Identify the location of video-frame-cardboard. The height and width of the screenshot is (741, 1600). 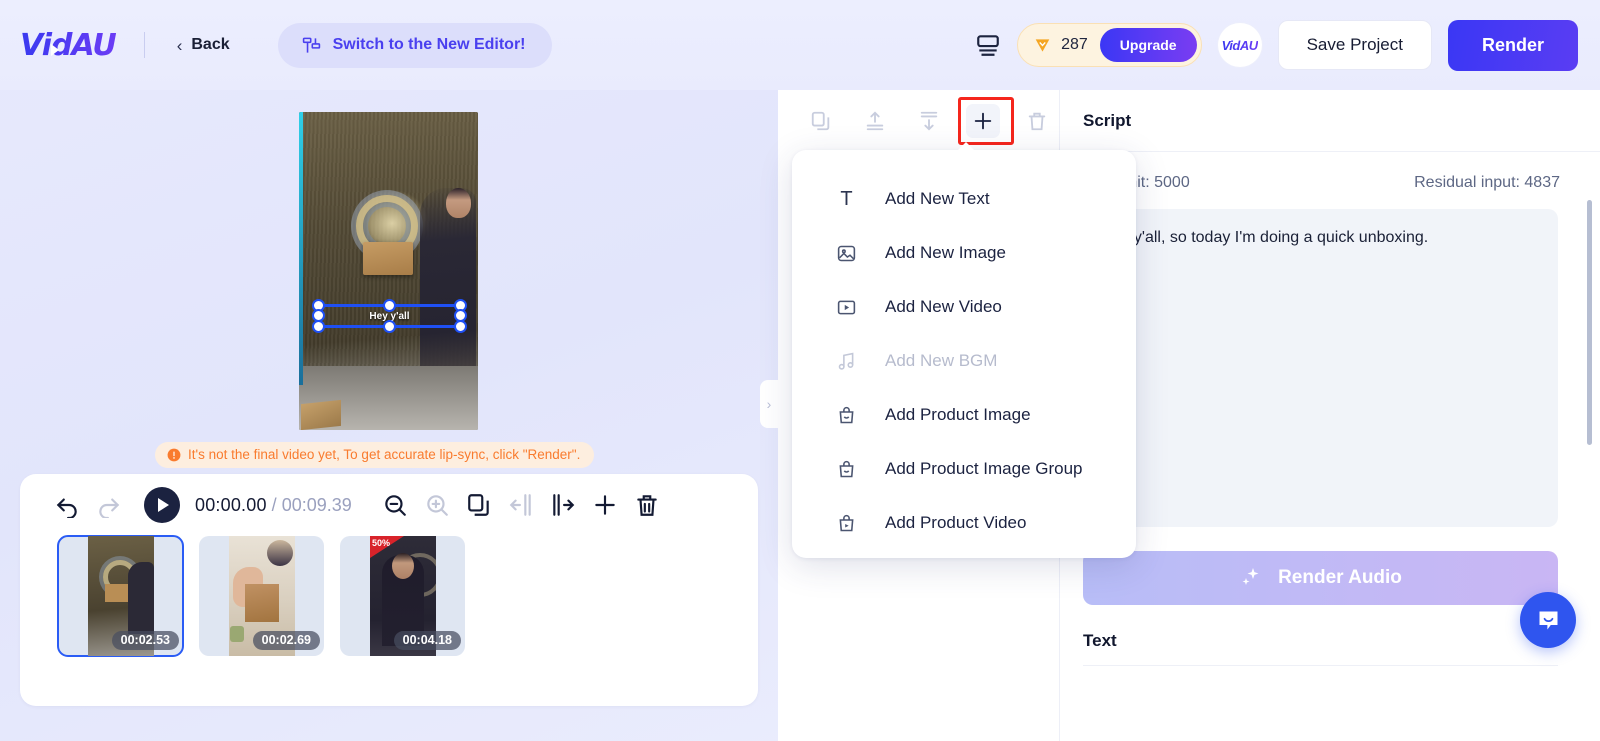
(321, 414).